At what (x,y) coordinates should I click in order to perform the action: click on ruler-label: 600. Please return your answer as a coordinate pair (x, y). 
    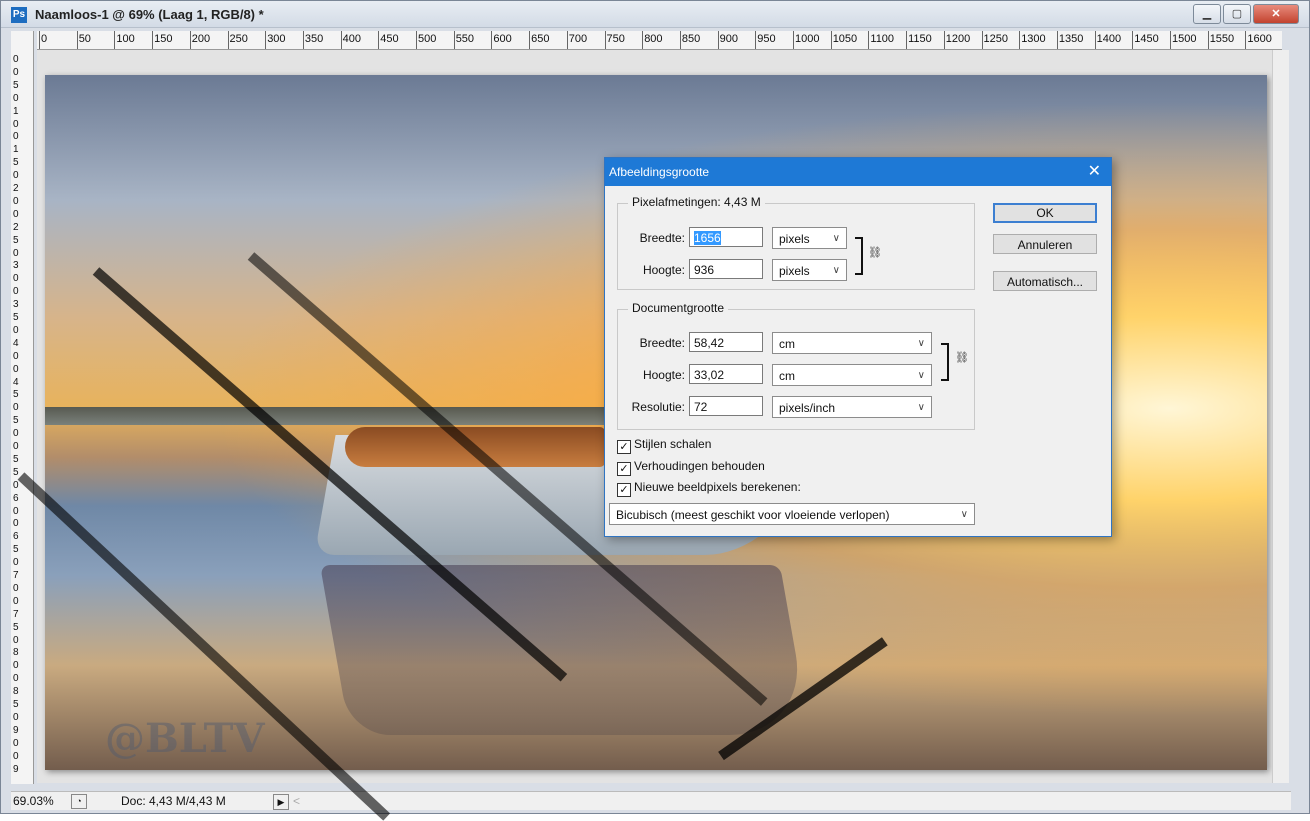
    Looking at the image, I should click on (502, 39).